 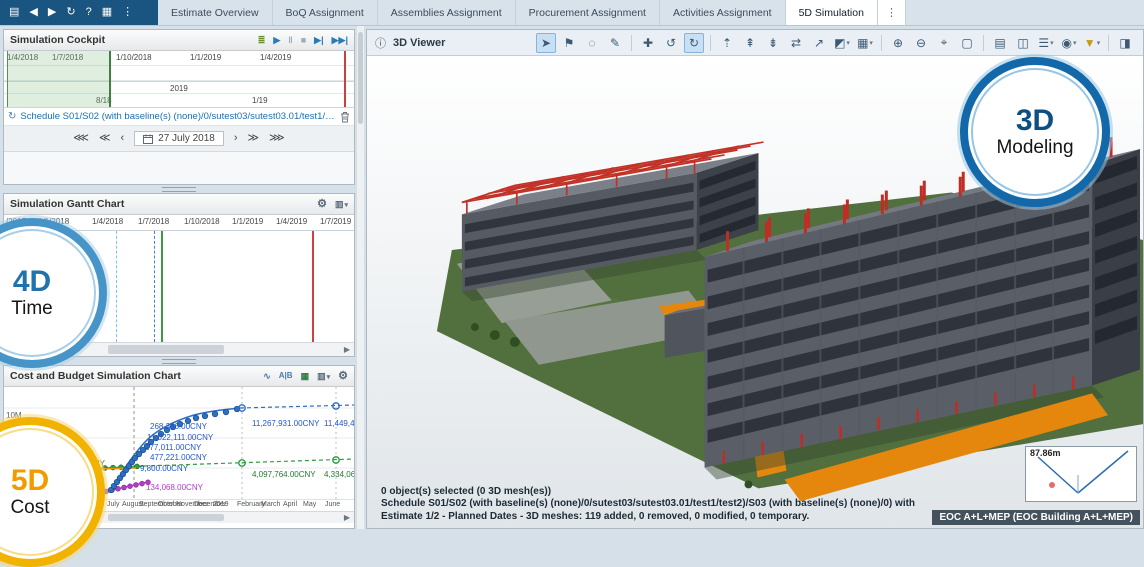 I want to click on back-icon: ◀, so click(x=33, y=12).